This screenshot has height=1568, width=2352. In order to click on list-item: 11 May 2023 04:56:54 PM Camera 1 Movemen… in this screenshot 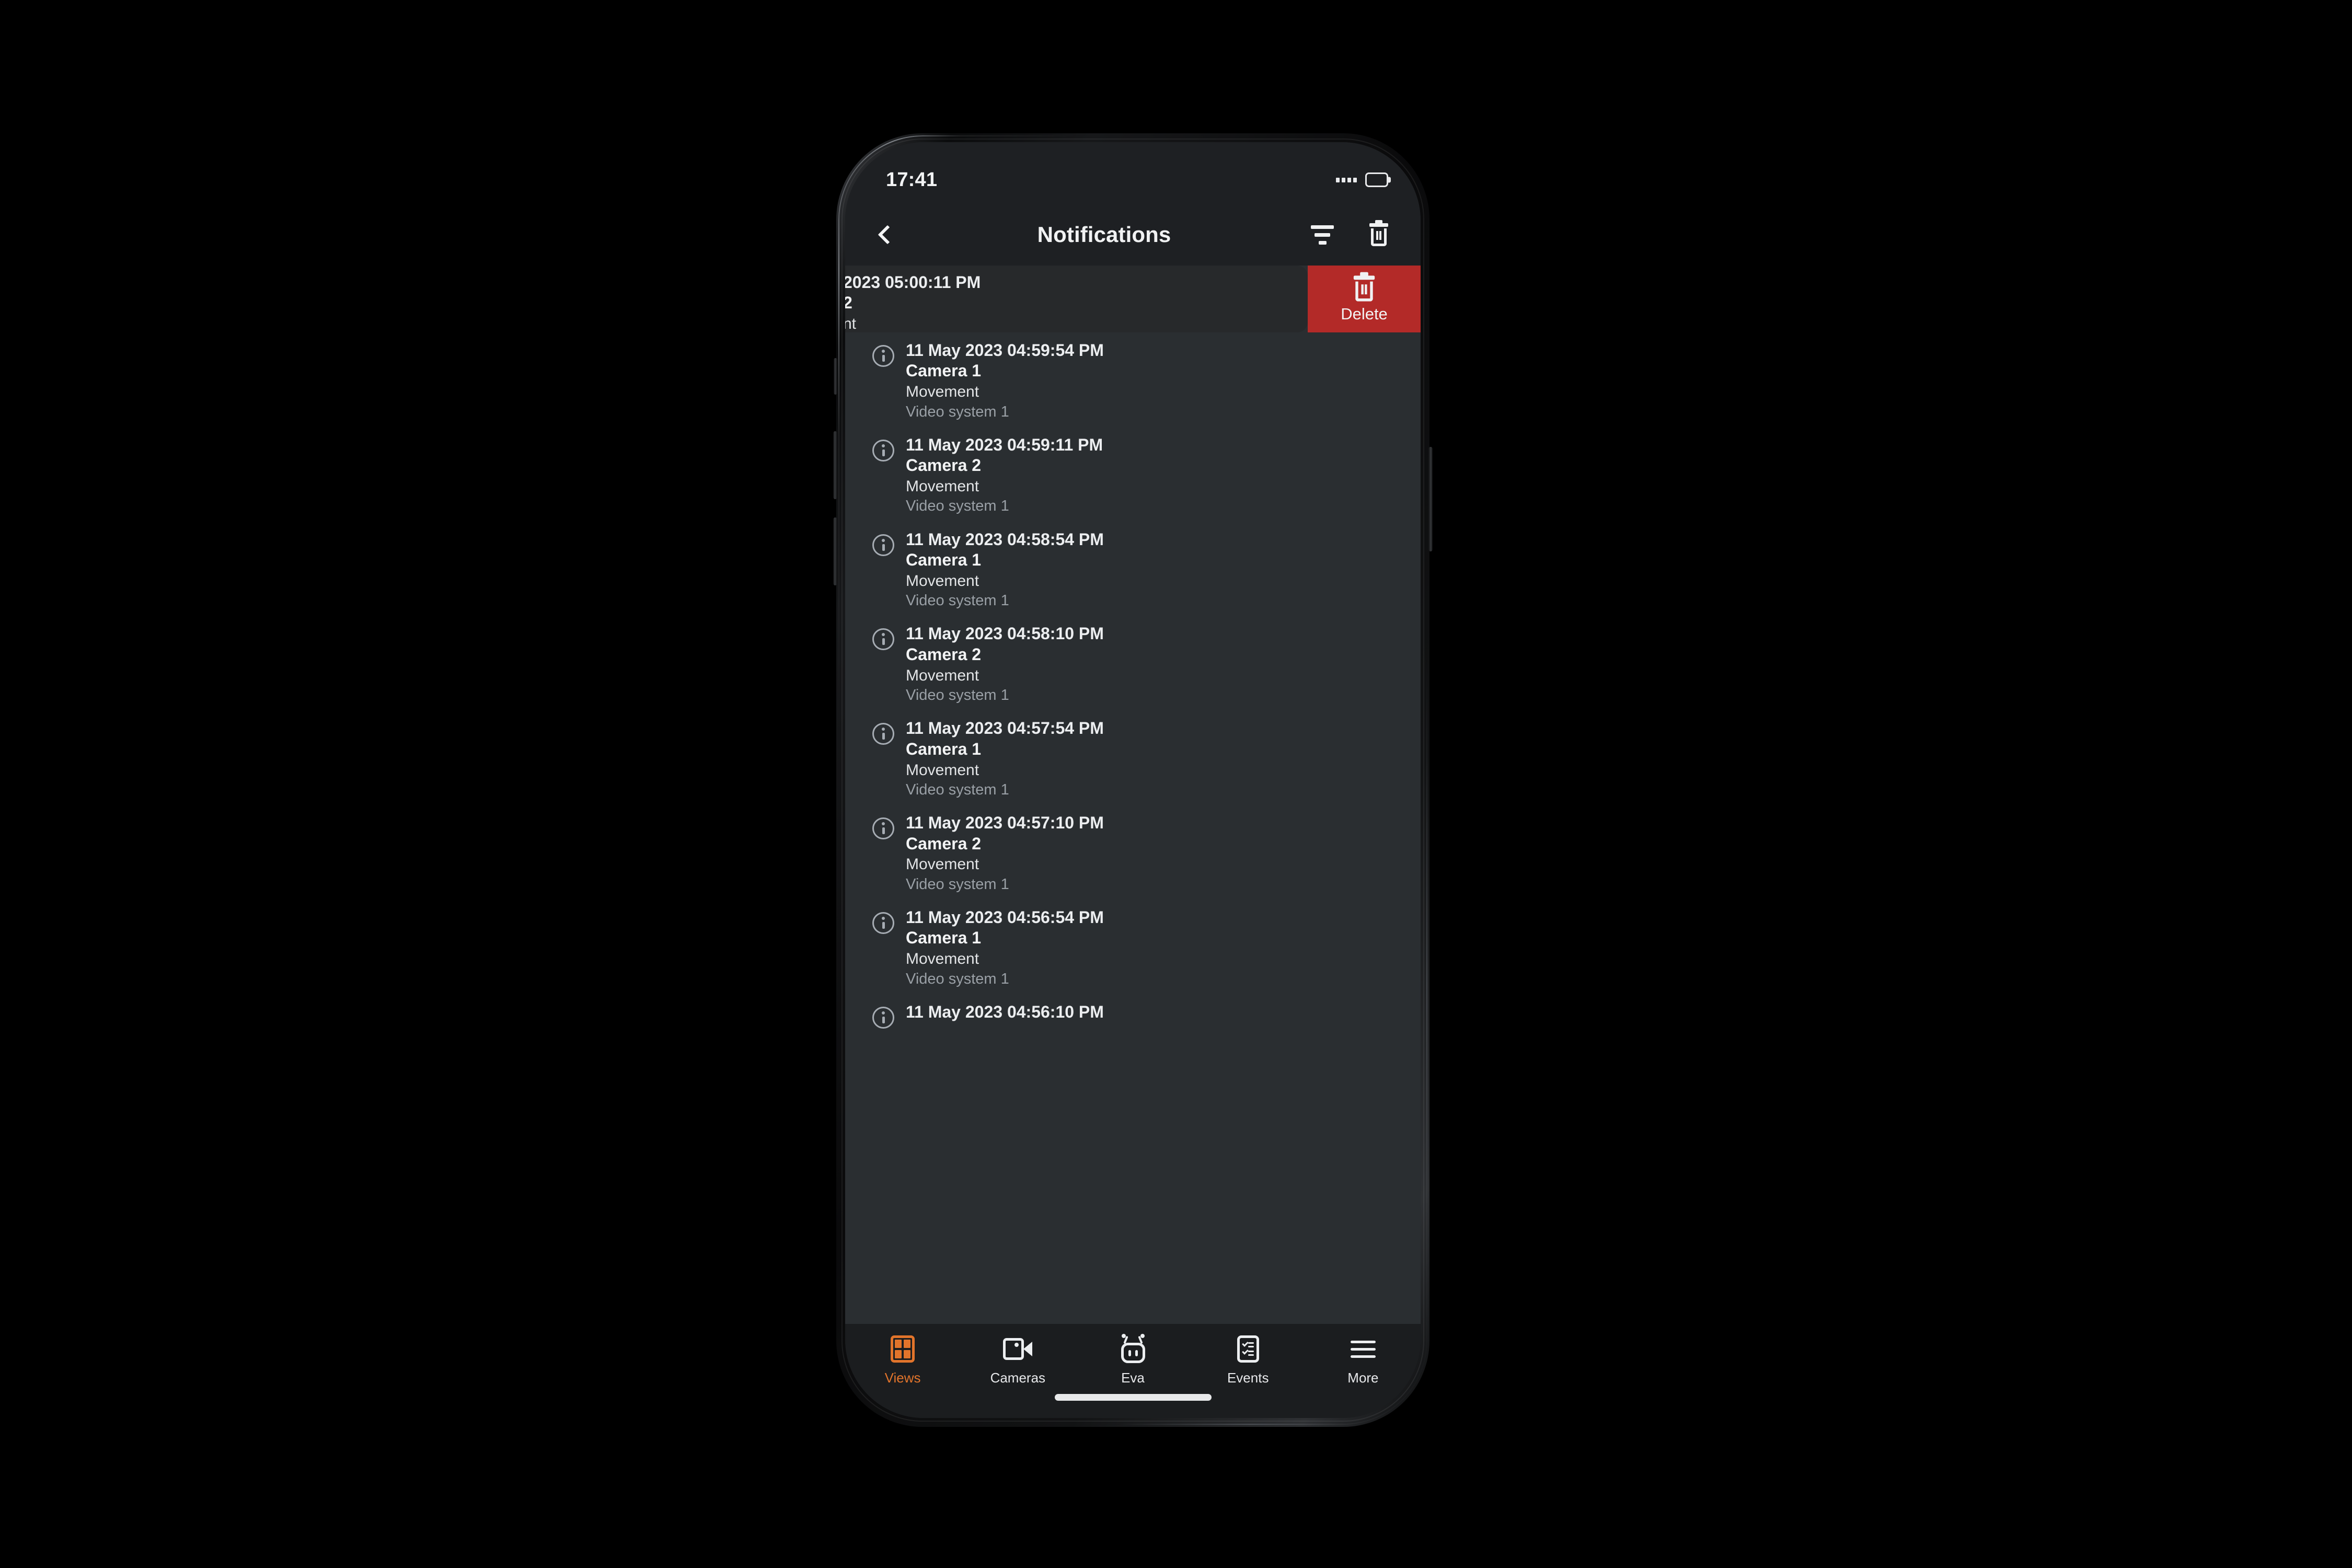, I will do `click(1133, 947)`.